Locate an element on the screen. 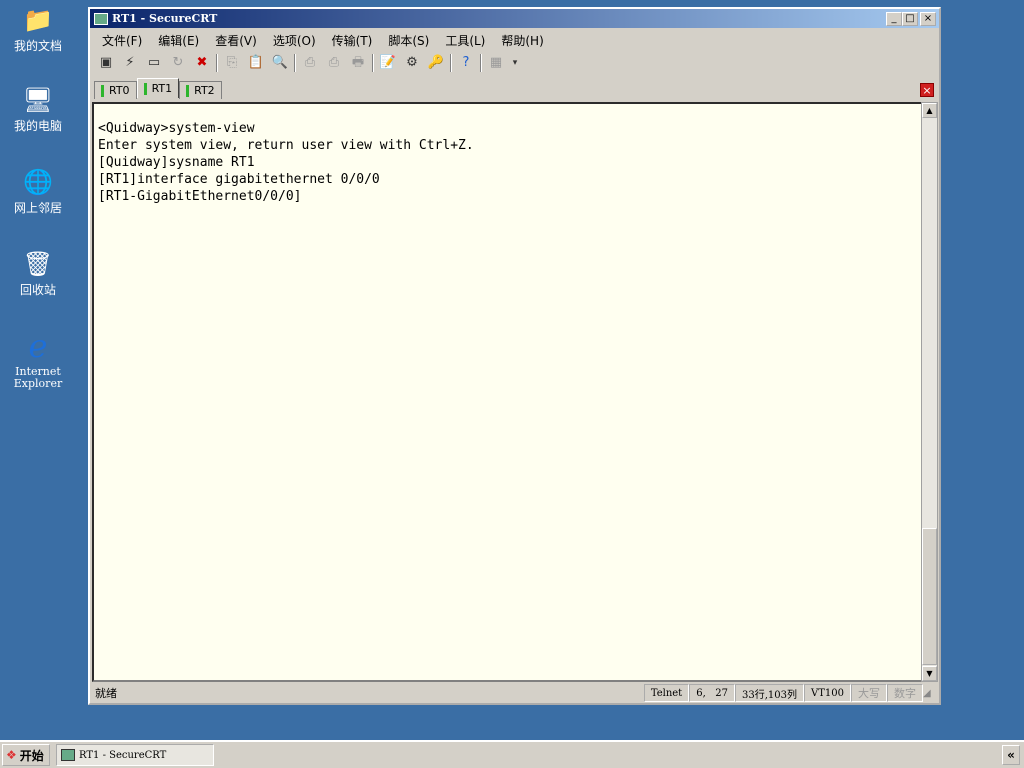  session-options-icon: 📝 is located at coordinates (388, 63).